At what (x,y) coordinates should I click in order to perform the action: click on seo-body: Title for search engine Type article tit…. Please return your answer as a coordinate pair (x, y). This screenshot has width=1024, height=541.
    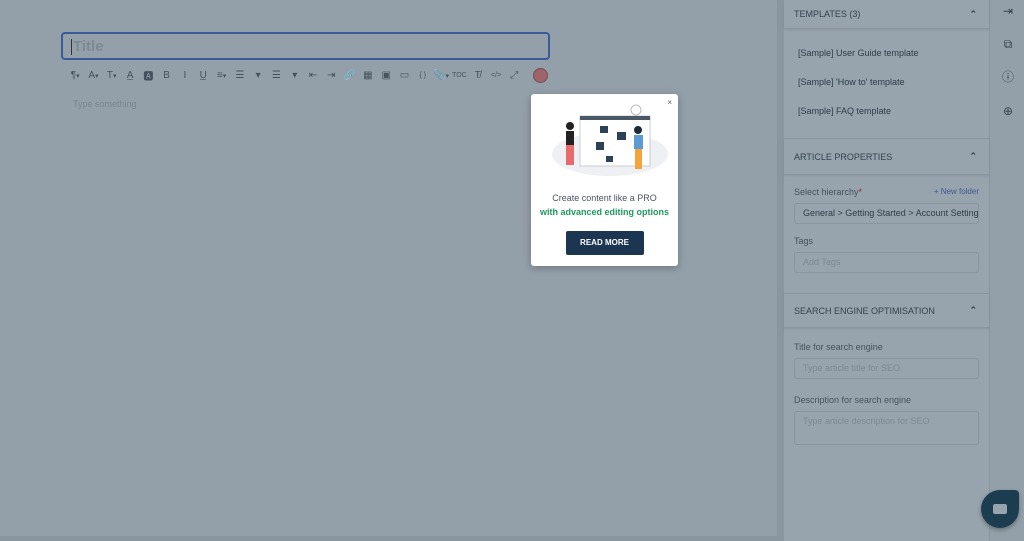
    Looking at the image, I should click on (886, 393).